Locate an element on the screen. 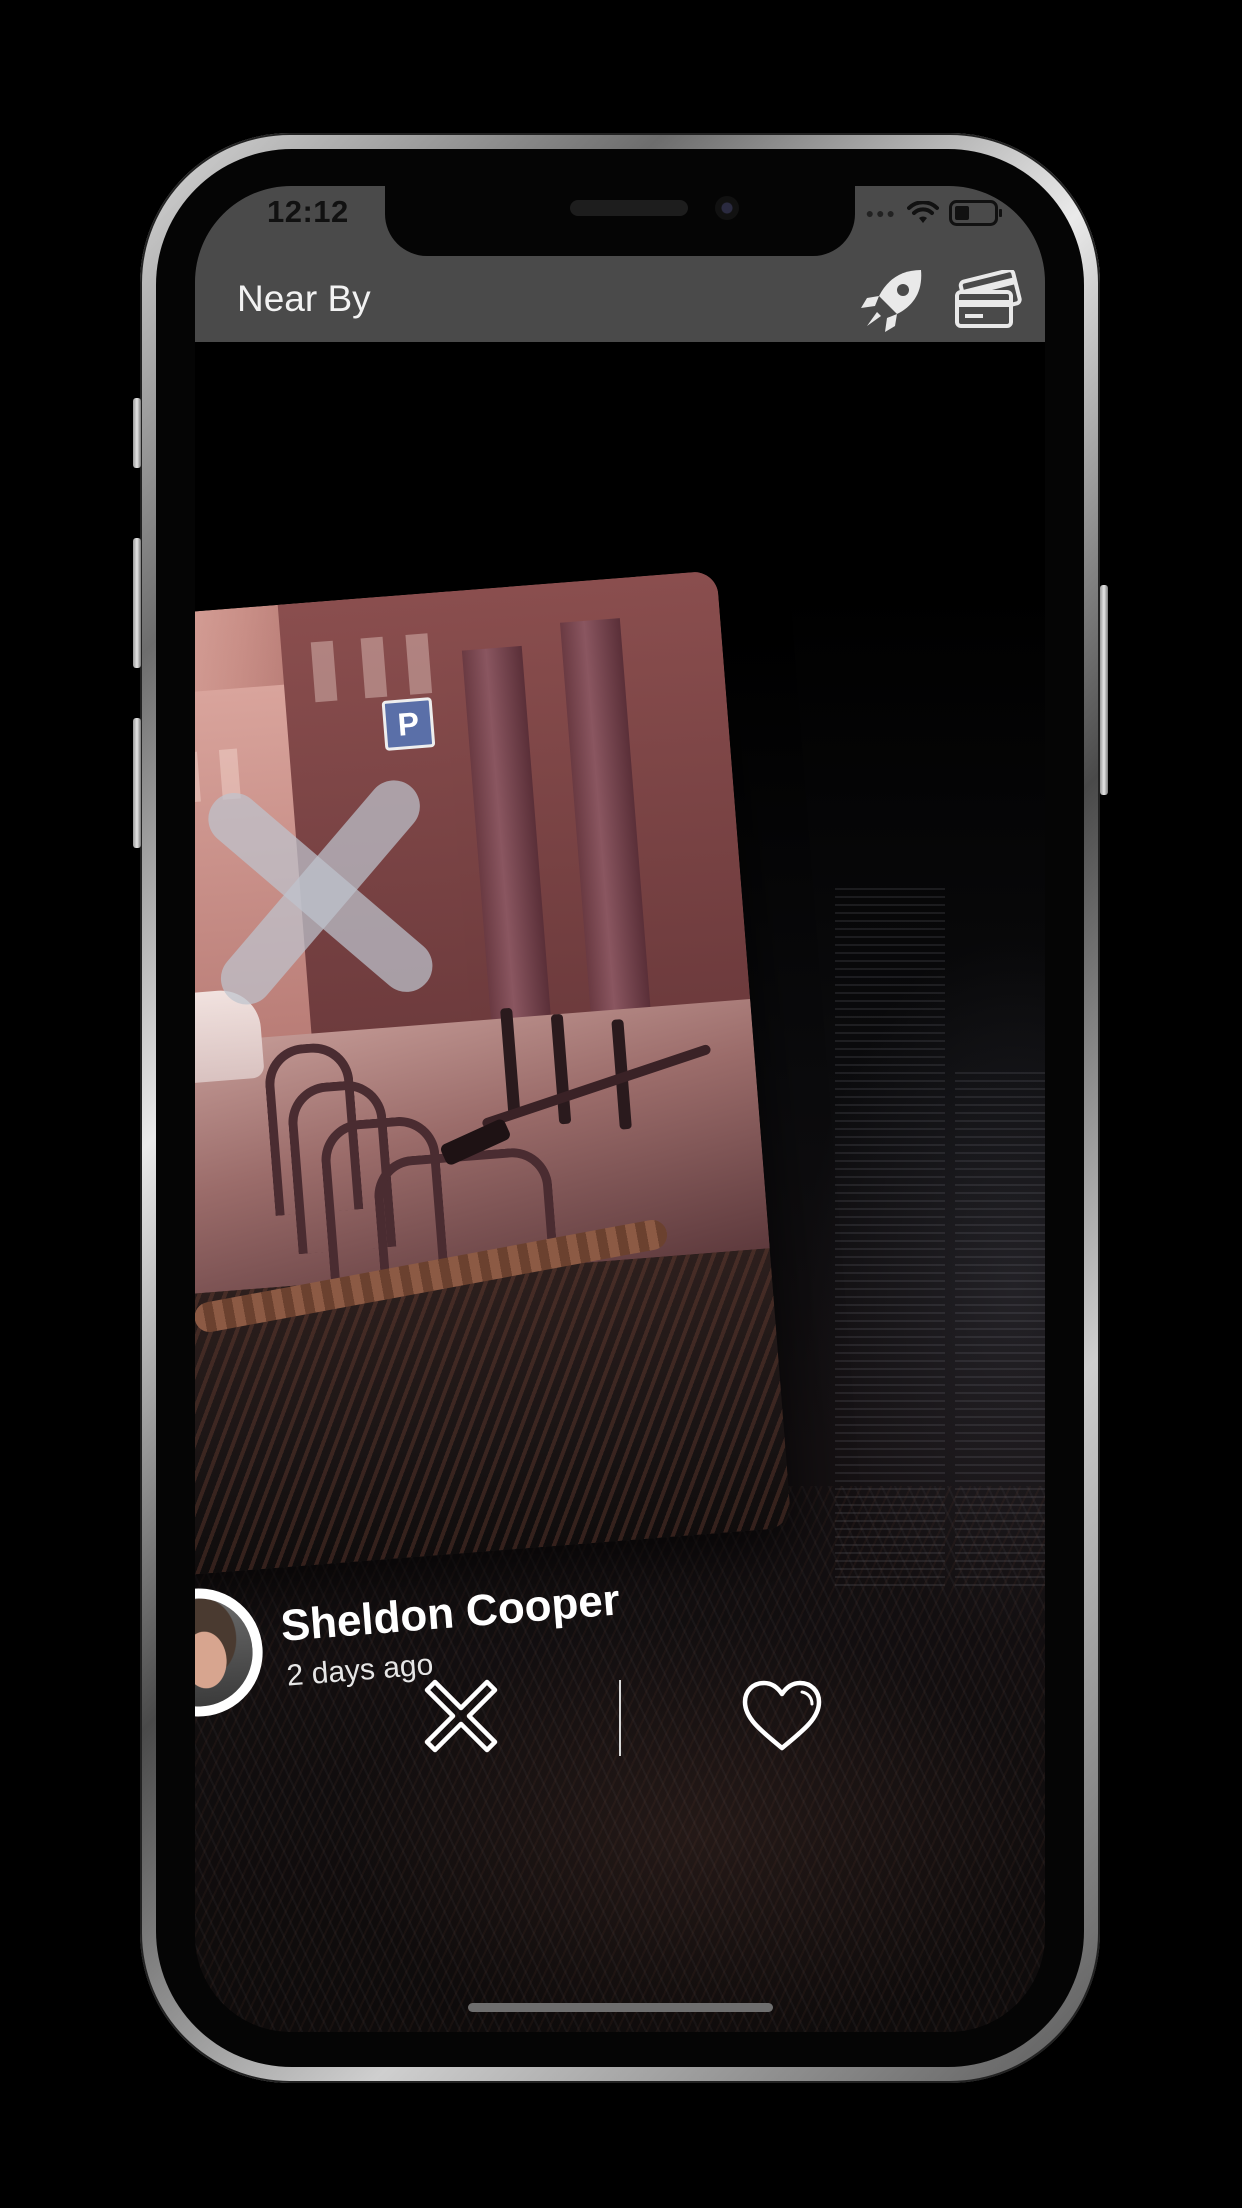  heart-icon is located at coordinates (782, 1715).